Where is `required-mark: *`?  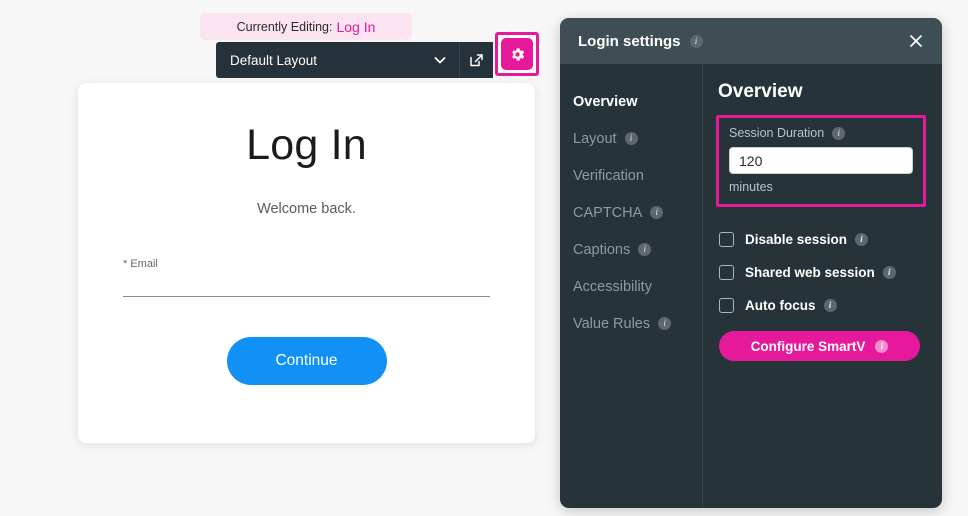 required-mark: * is located at coordinates (125, 264).